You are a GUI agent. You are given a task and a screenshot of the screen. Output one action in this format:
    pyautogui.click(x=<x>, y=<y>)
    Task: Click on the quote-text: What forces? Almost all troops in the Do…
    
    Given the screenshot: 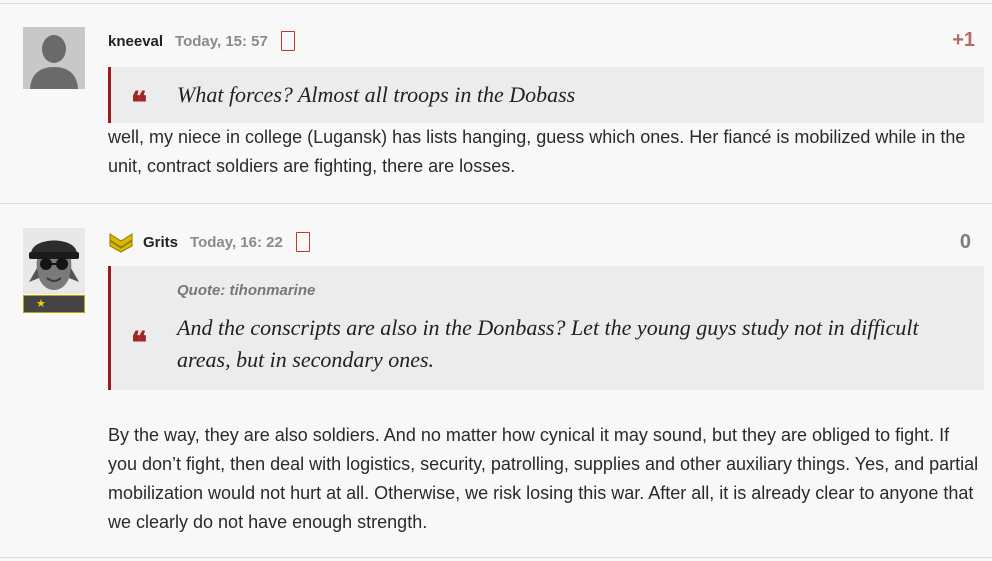 What is the action you would take?
    pyautogui.click(x=376, y=94)
    